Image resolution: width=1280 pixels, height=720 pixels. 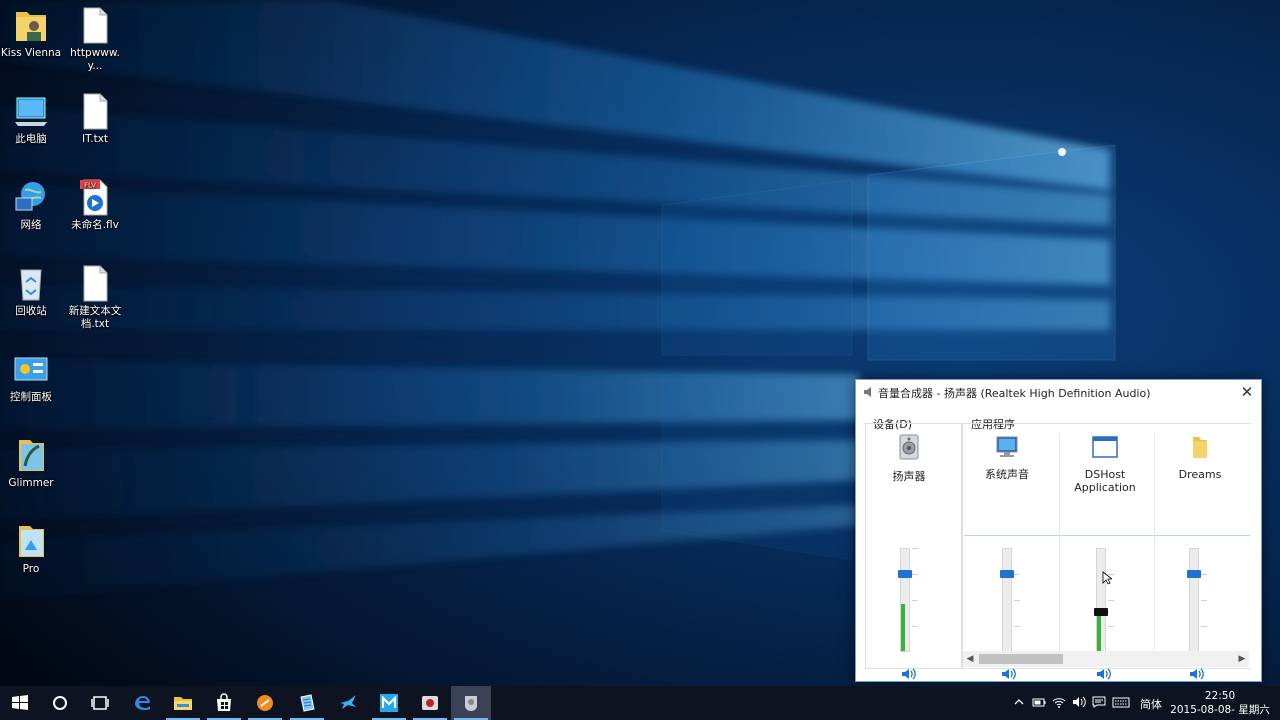 What do you see at coordinates (1200, 550) in the screenshot?
I see `app-column-dreams: Dreams` at bounding box center [1200, 550].